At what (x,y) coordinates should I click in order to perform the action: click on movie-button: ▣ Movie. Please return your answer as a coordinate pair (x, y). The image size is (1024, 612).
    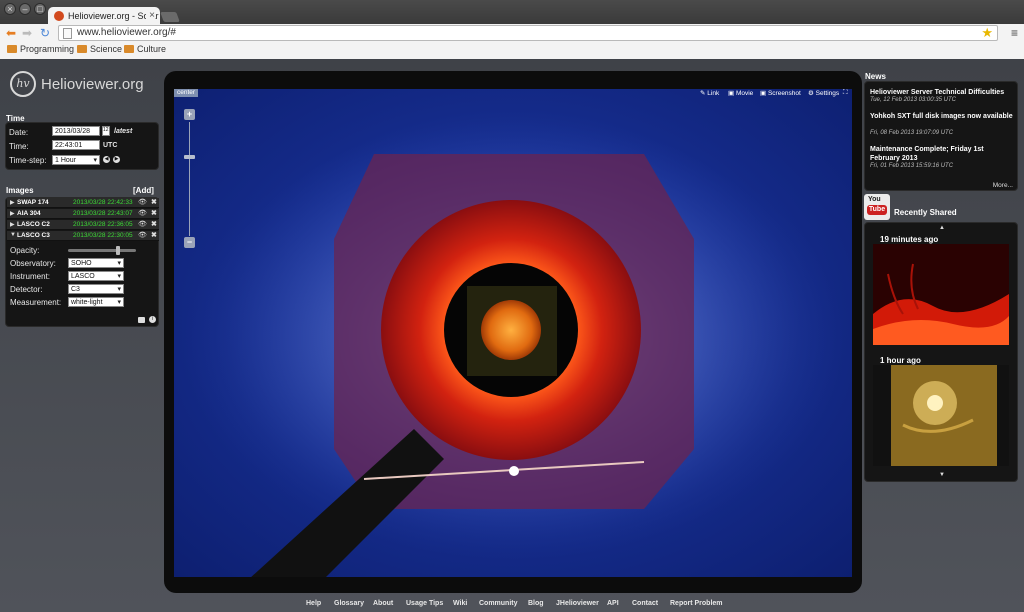
    Looking at the image, I should click on (740, 93).